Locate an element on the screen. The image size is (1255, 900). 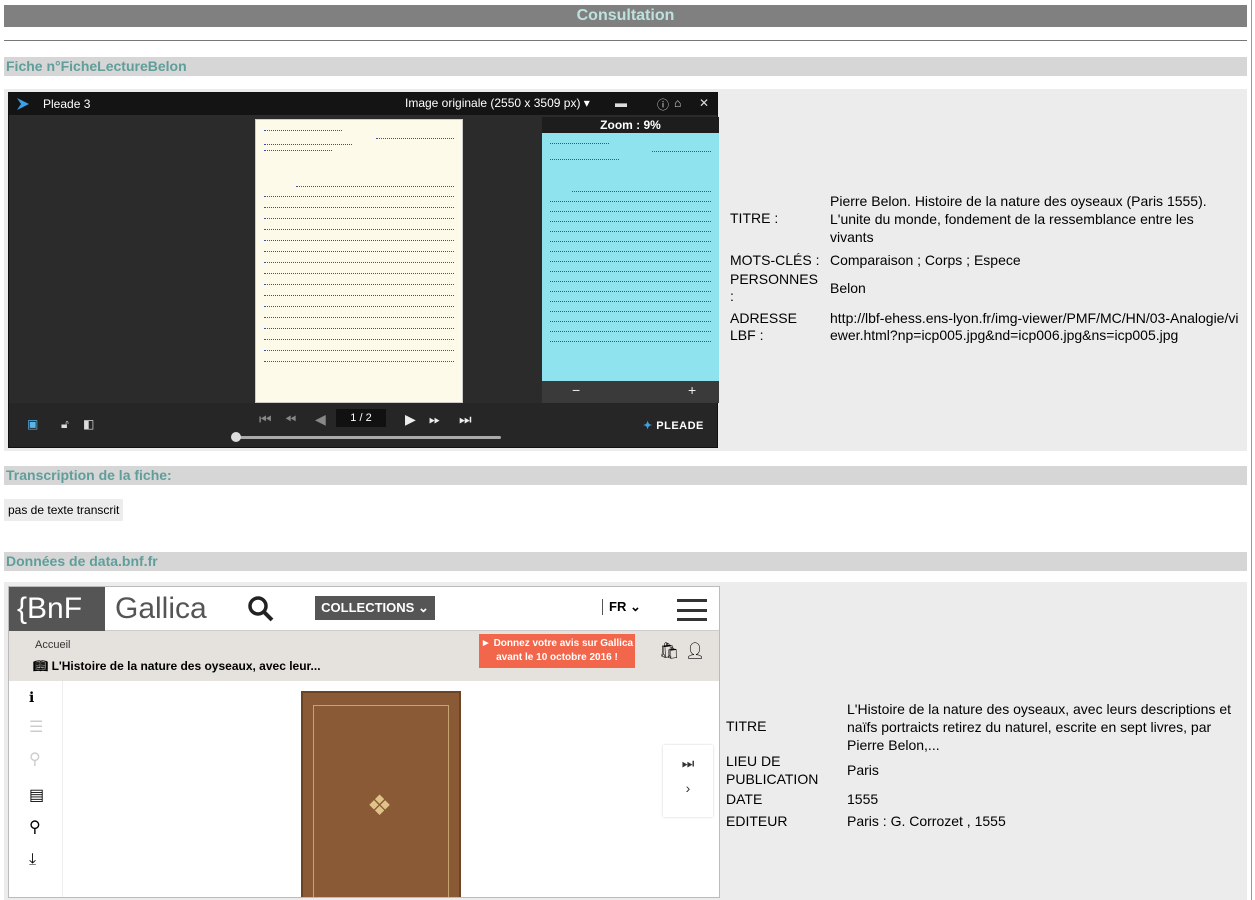
gallica-sidebar: ℹ ☰ ⚲ ▤ ⚲ ⤓ is located at coordinates (36, 789).